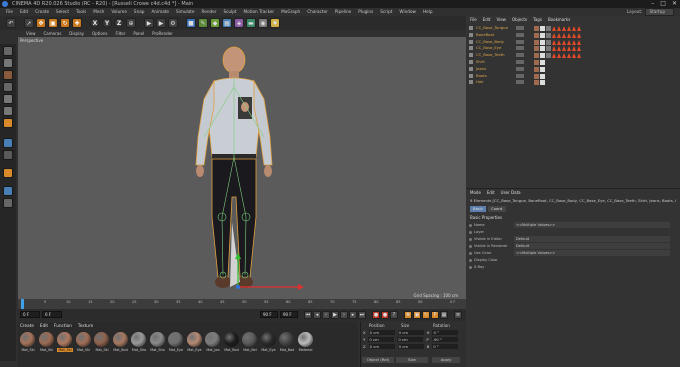  What do you see at coordinates (592, 253) in the screenshot?
I see `attribute-value: <<Multiple Values>>` at bounding box center [592, 253].